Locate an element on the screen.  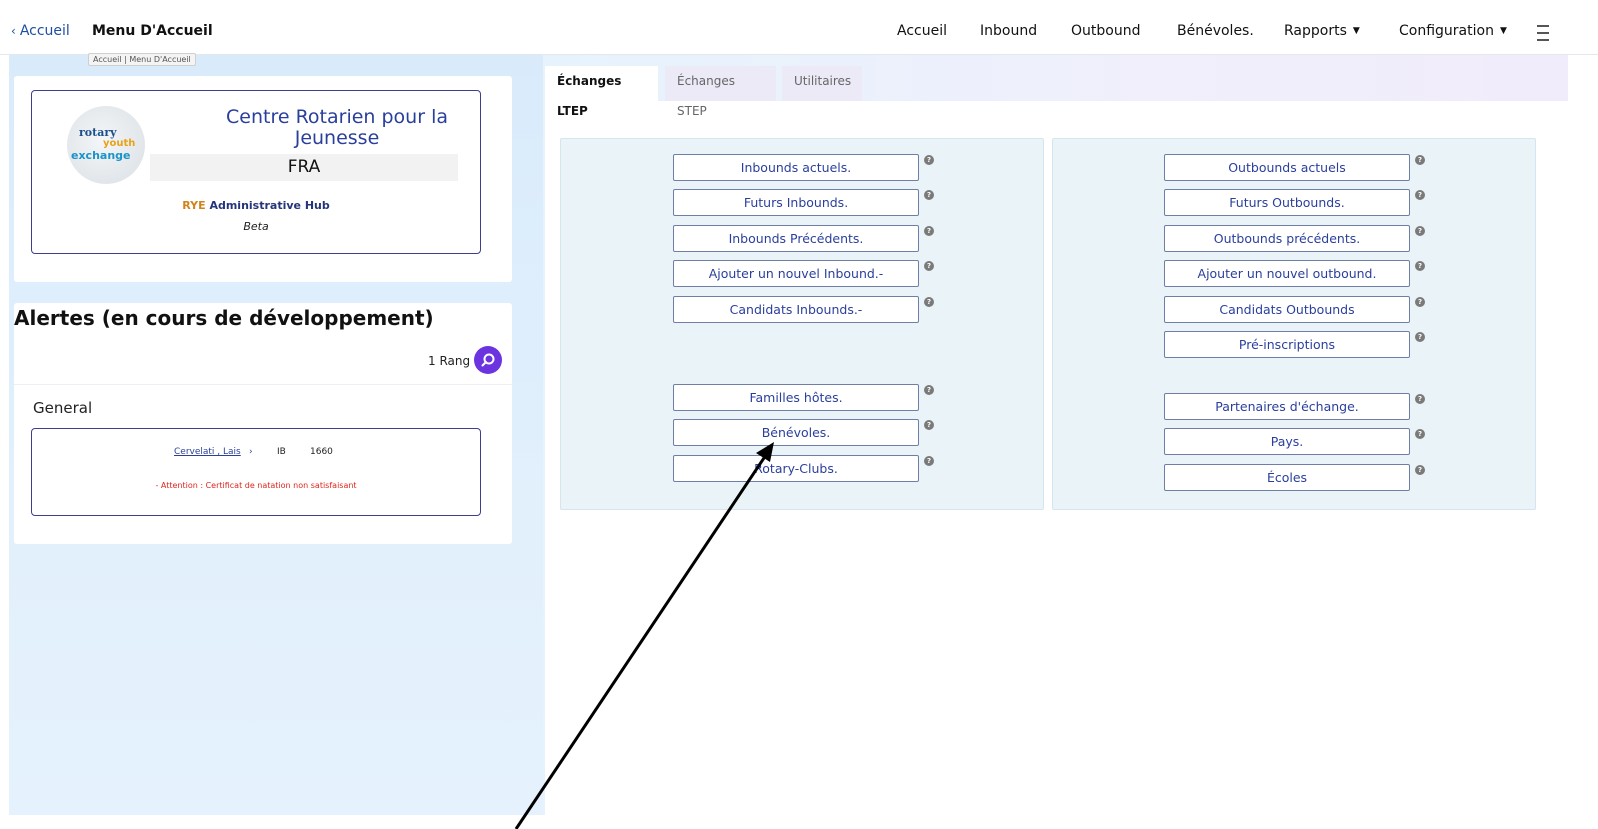
logo-text-youth: youth is located at coordinates (119, 143).